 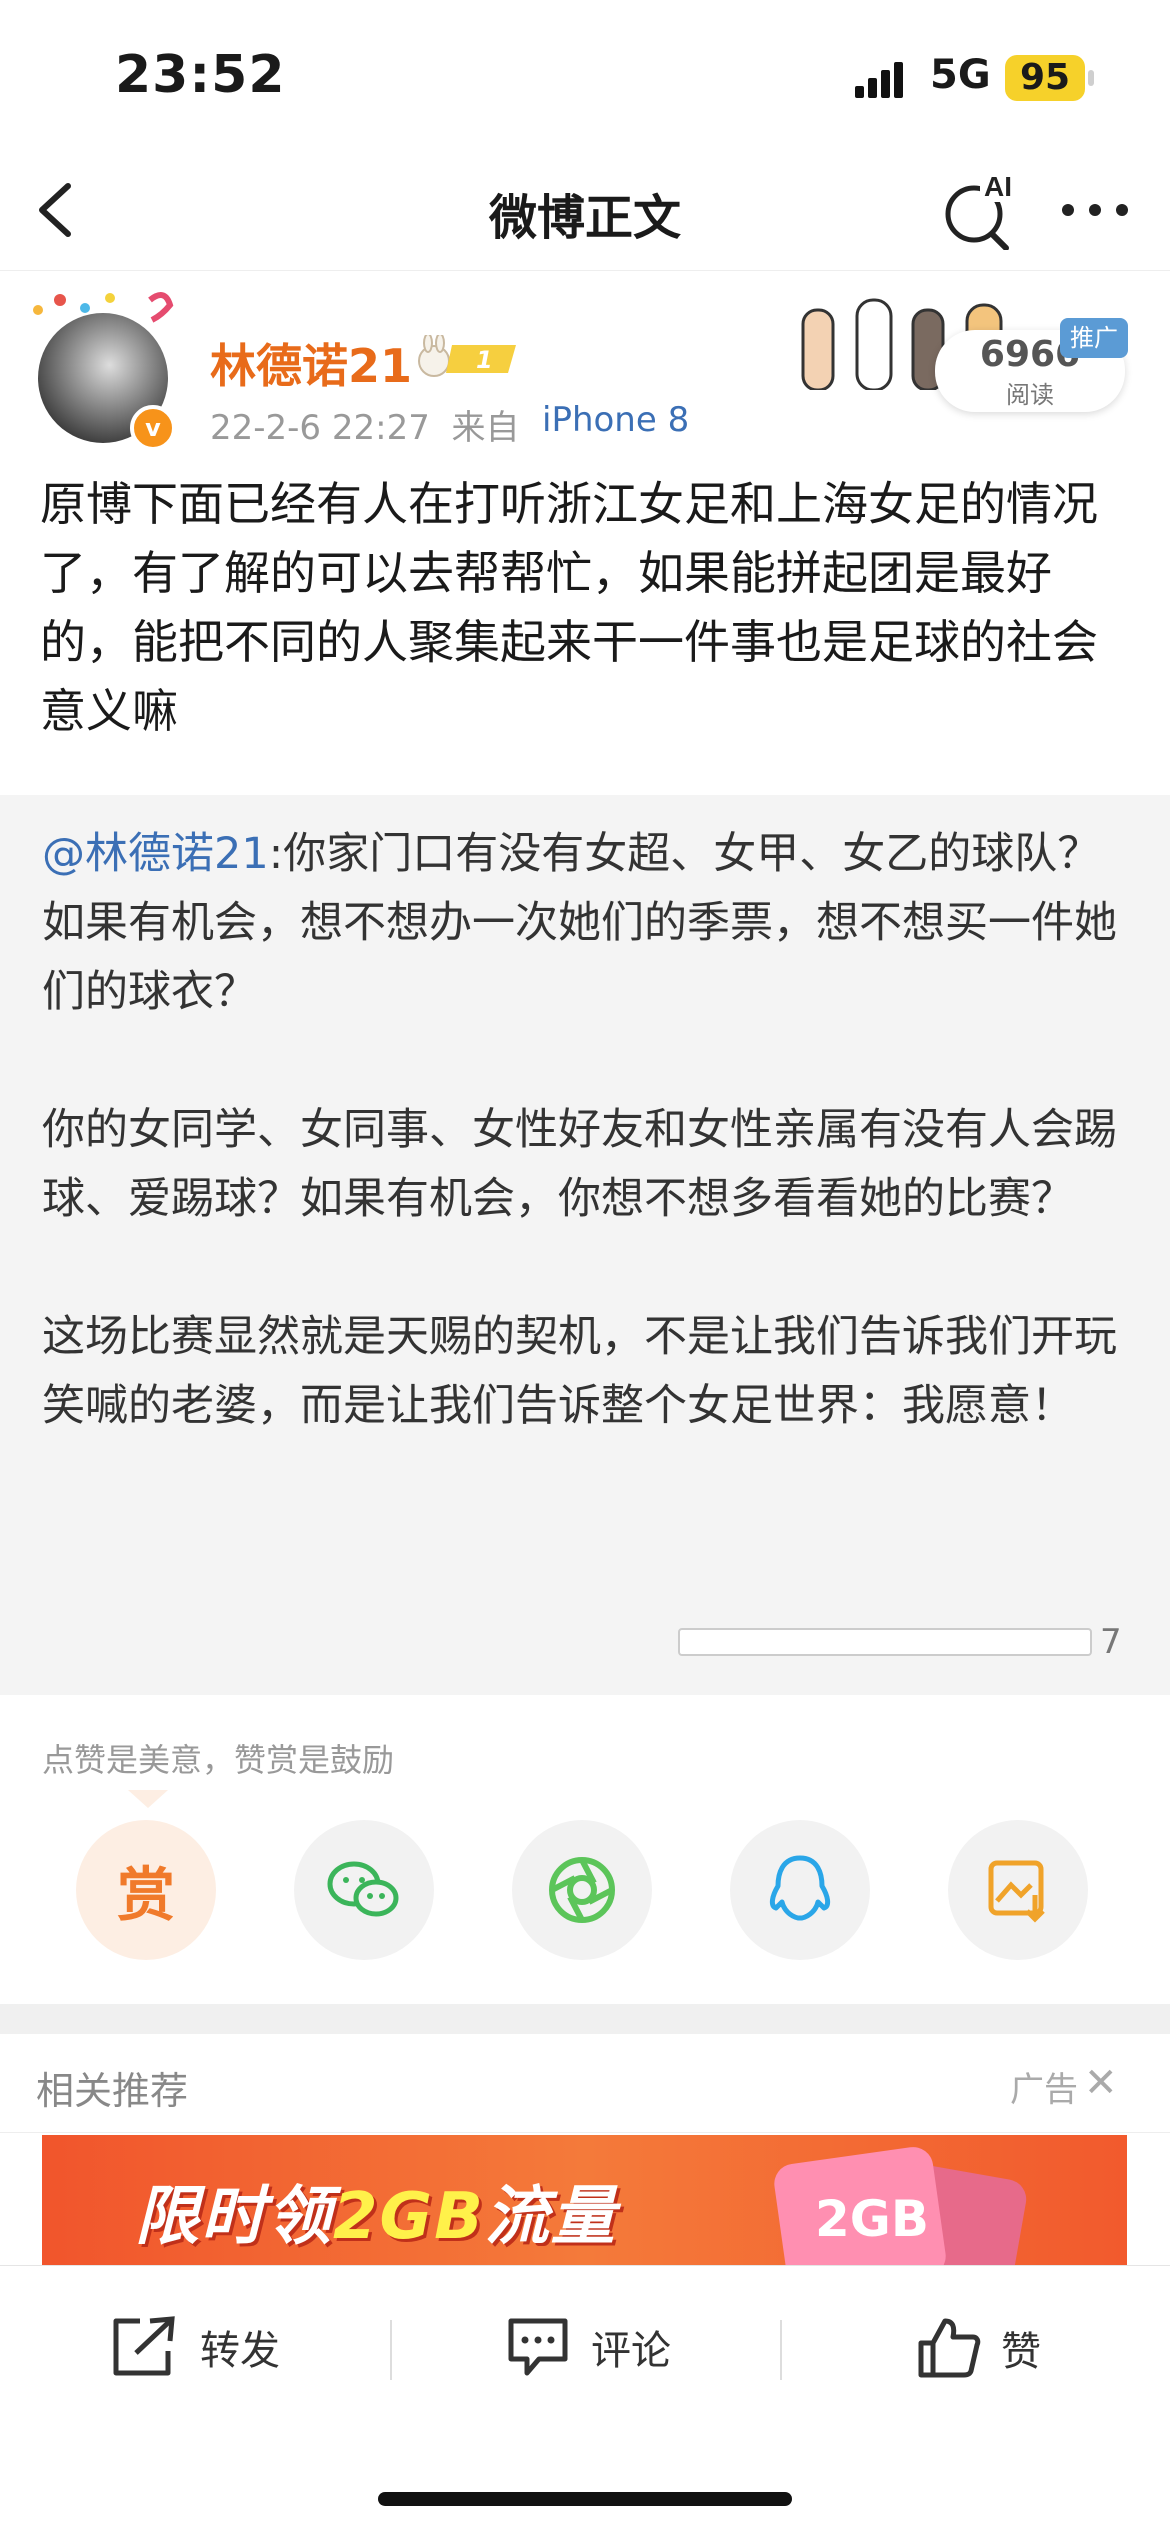 What do you see at coordinates (550, 2217) in the screenshot?
I see `ad-suffix: 流量` at bounding box center [550, 2217].